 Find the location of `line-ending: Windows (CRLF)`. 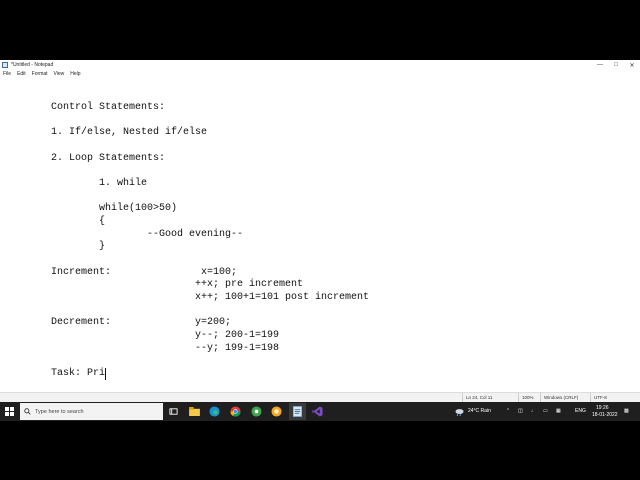

line-ending: Windows (CRLF) is located at coordinates (559, 397).